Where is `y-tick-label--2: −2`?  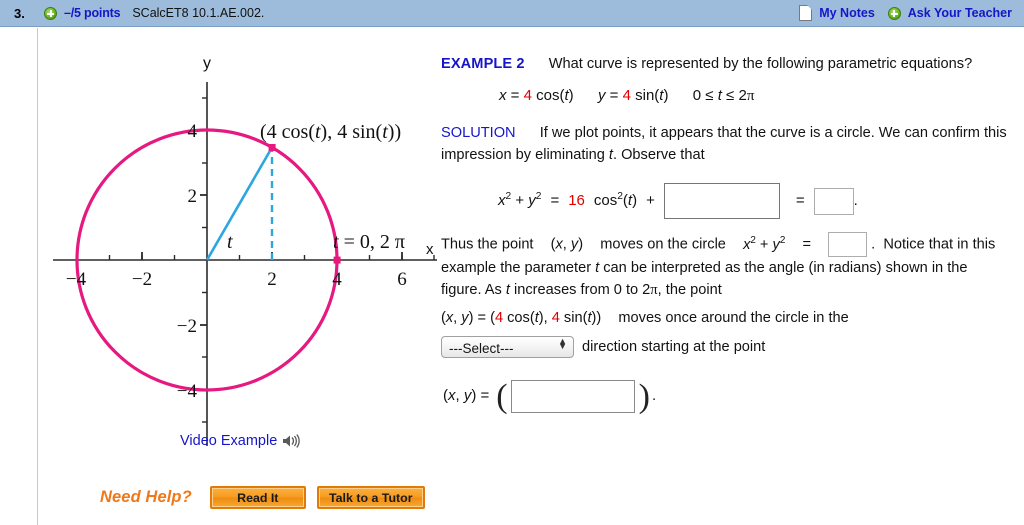 y-tick-label--2: −2 is located at coordinates (187, 326).